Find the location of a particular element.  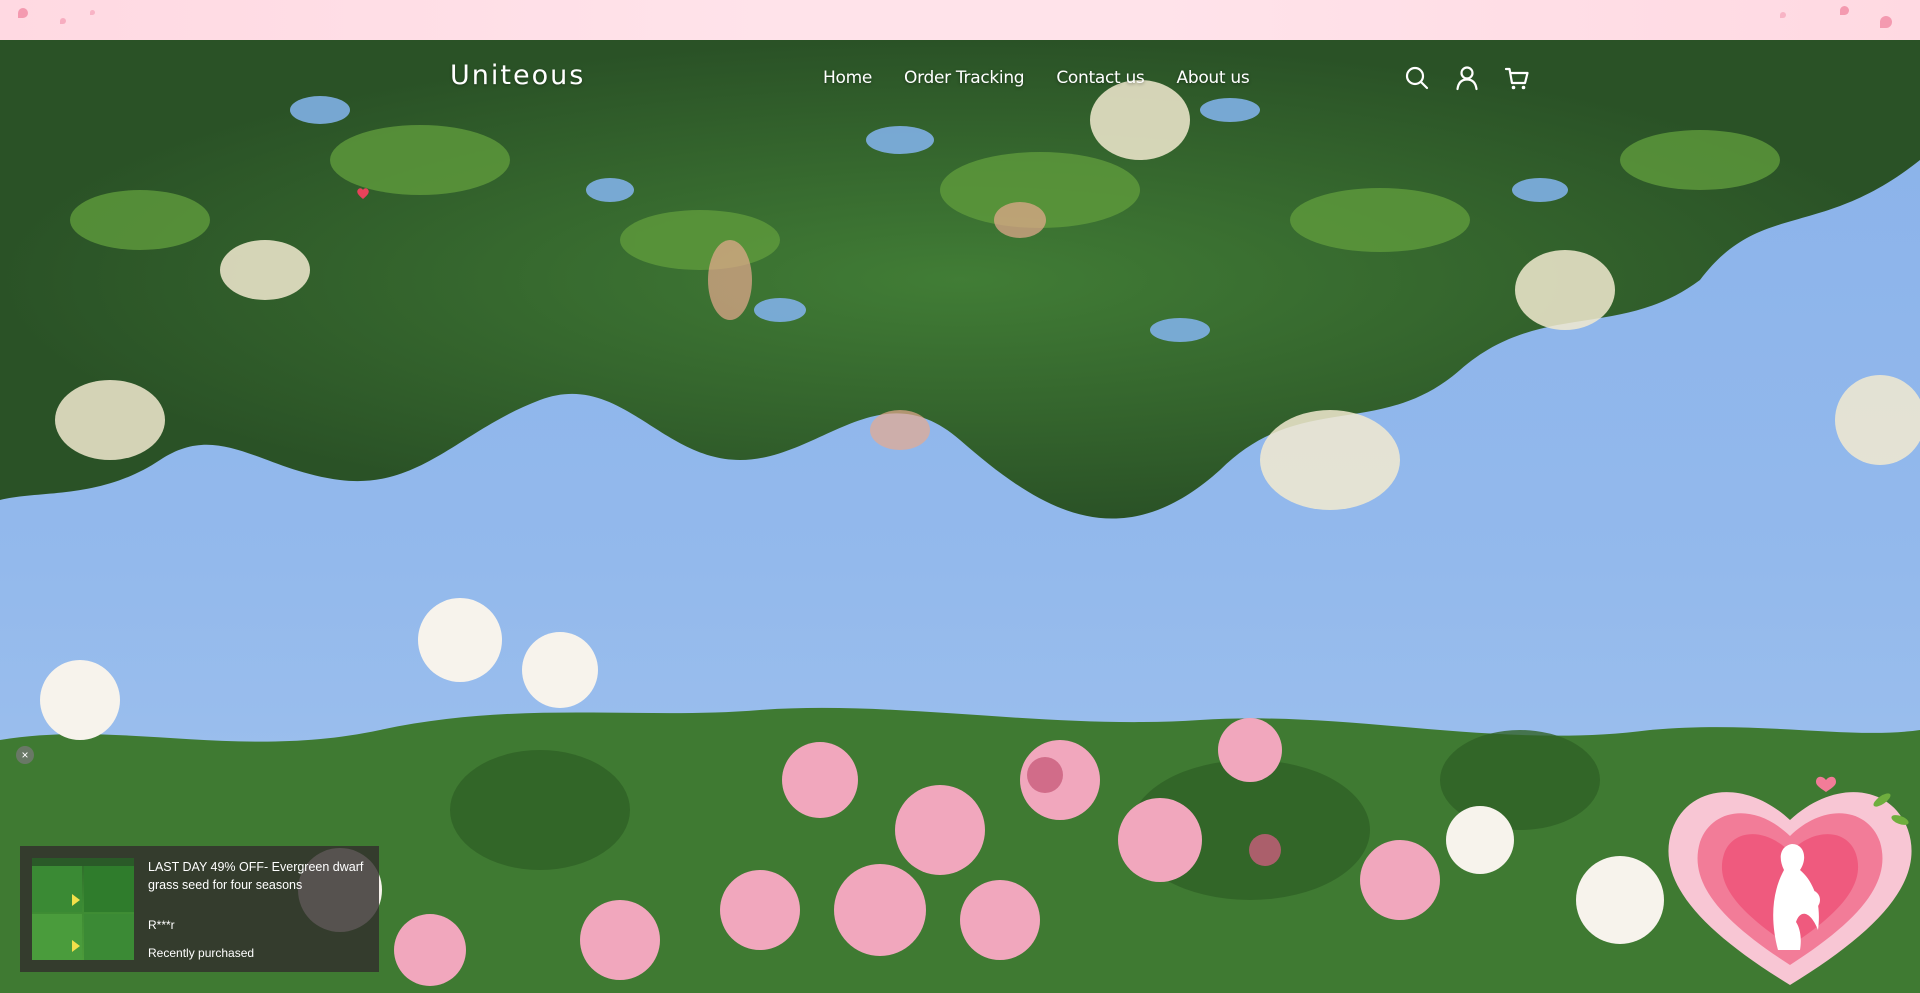

announcement-bar is located at coordinates (960, 20).